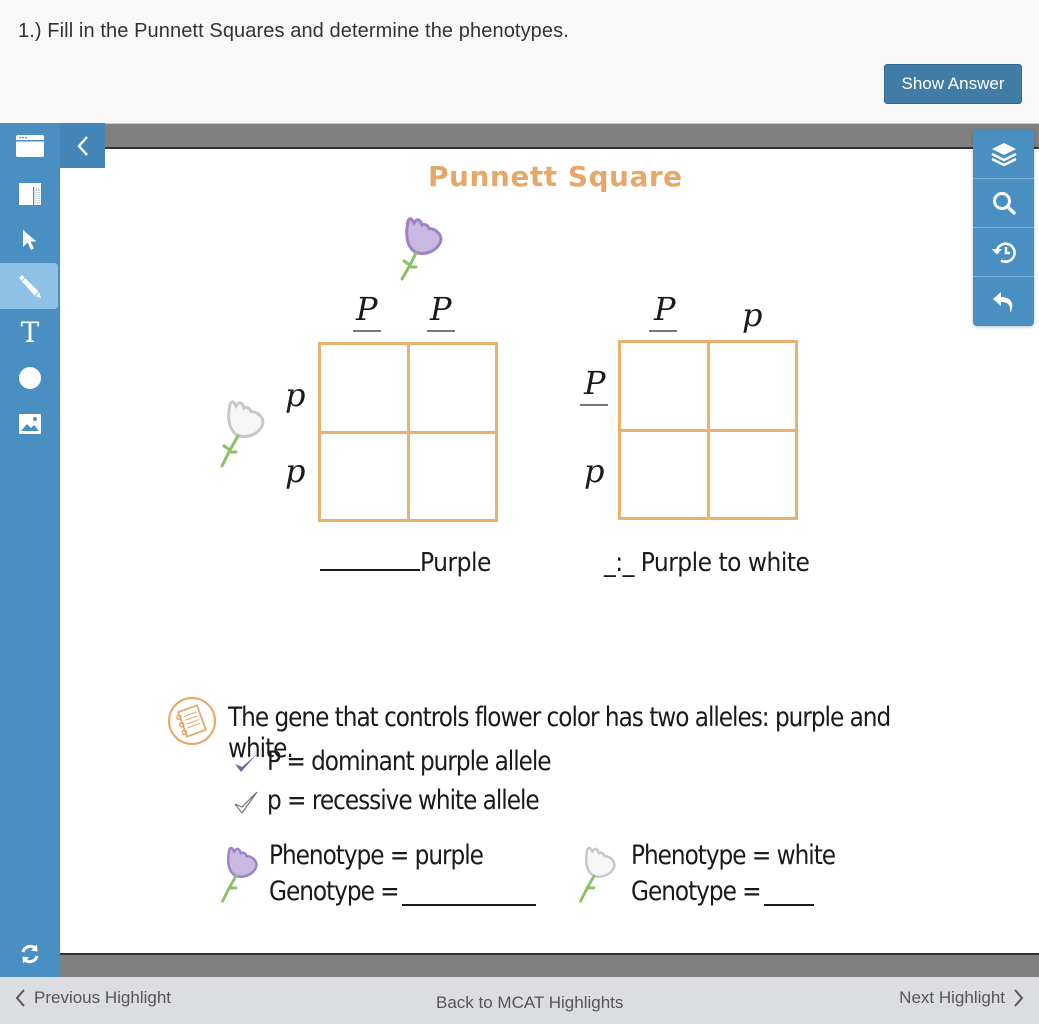  I want to click on draw-tool-button, so click(29, 286).